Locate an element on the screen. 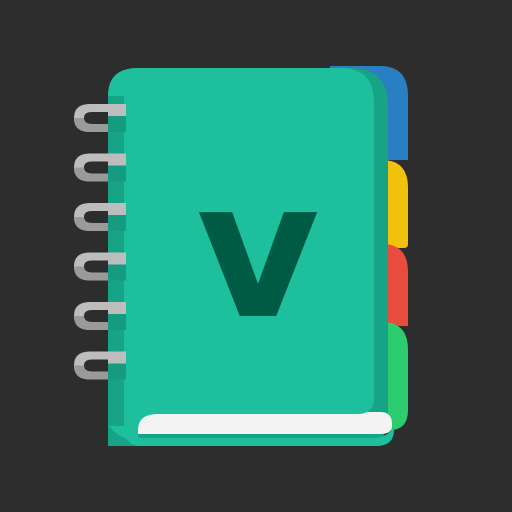 This screenshot has width=512, height=512. book-pages is located at coordinates (261, 423).